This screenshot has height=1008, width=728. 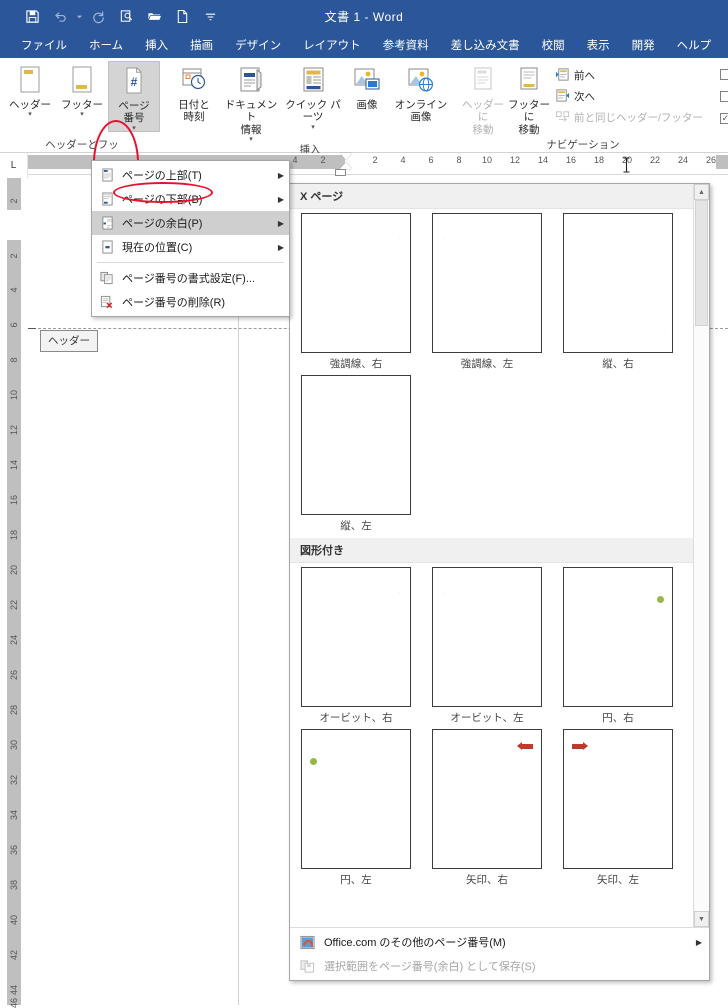 I want to click on gallery-item: ˑ 縦、右, so click(x=618, y=292).